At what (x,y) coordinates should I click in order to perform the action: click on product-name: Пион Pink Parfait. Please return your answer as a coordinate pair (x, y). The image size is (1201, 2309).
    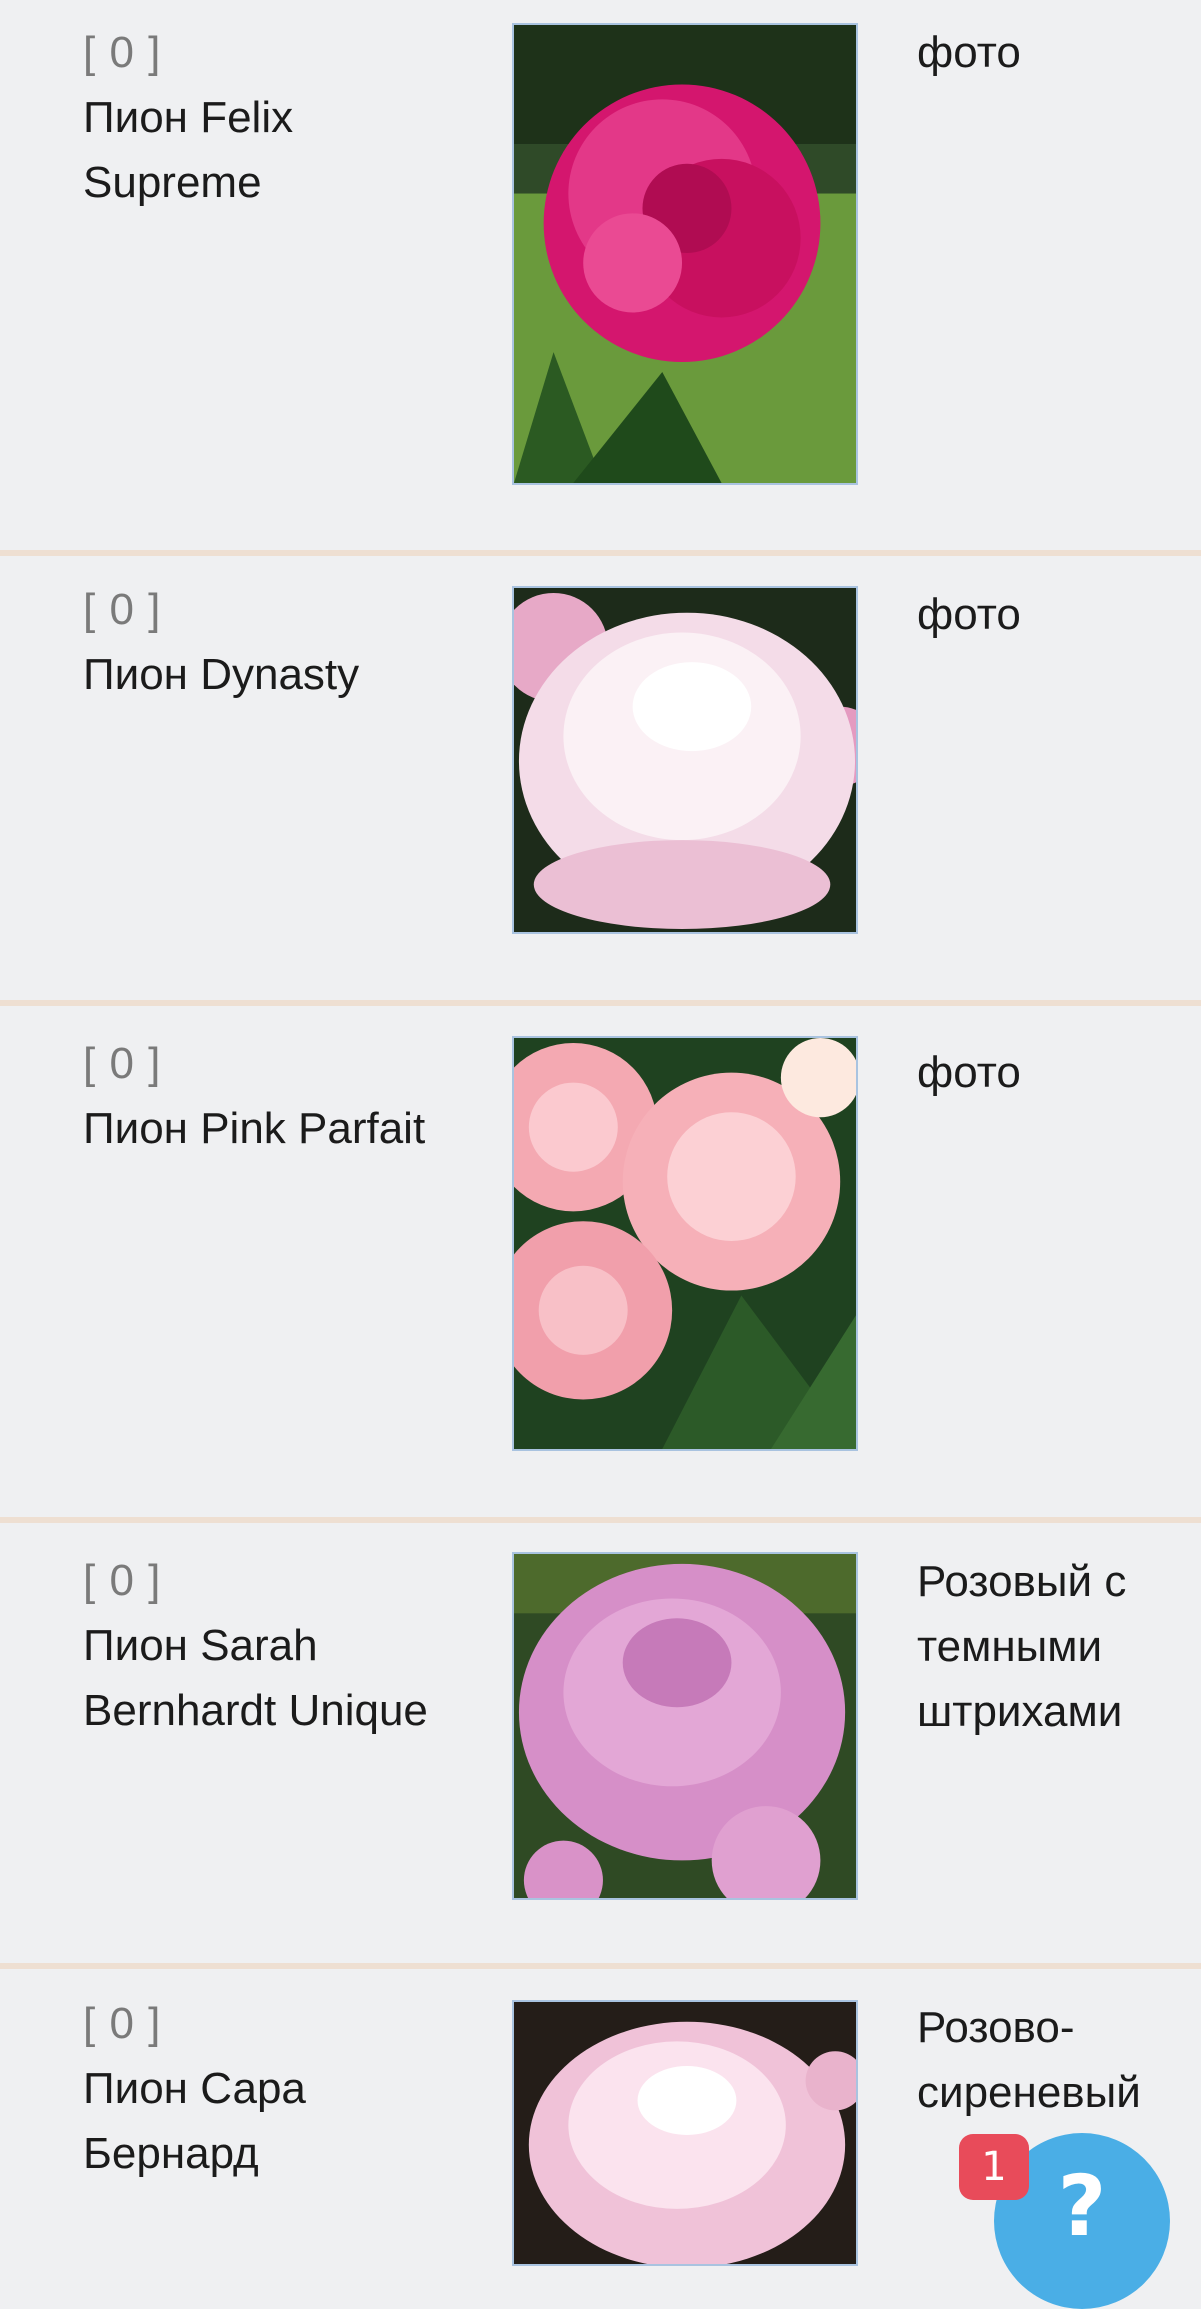
    Looking at the image, I should click on (278, 1128).